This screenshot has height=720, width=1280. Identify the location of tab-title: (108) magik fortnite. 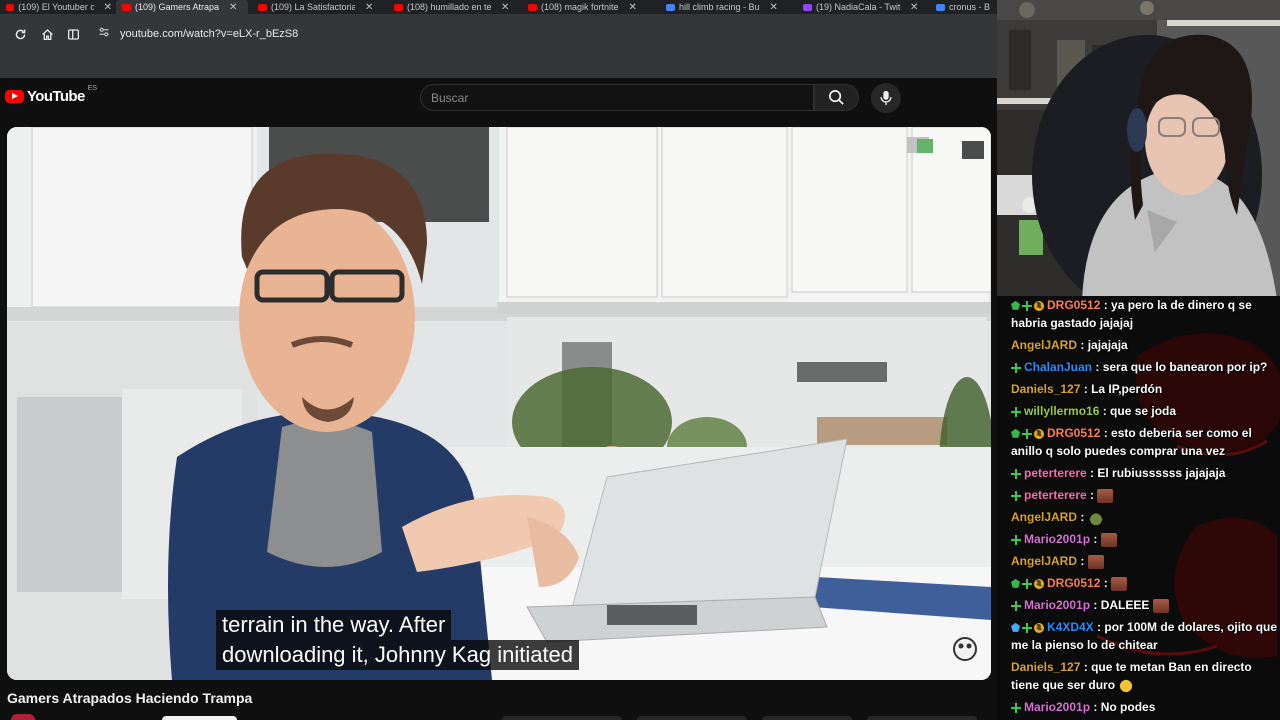
(580, 7).